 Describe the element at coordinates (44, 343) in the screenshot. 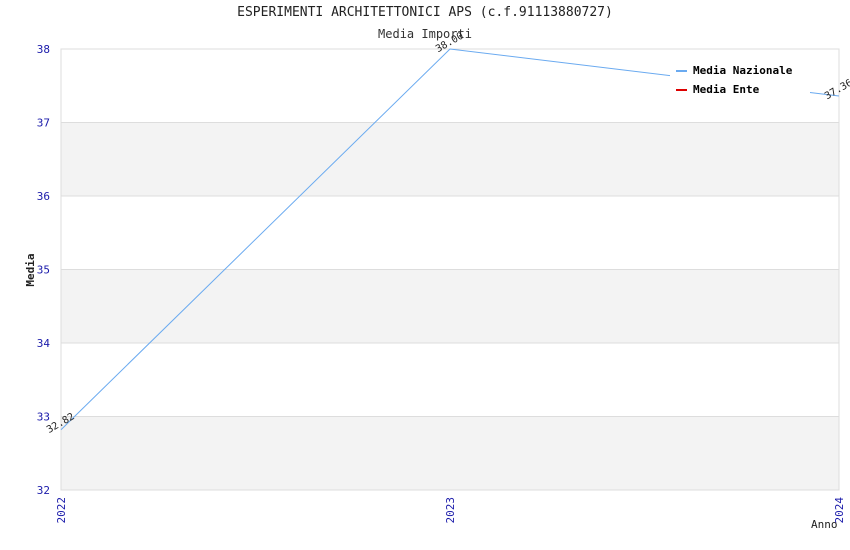

I see `y-tick-label: 34` at that location.